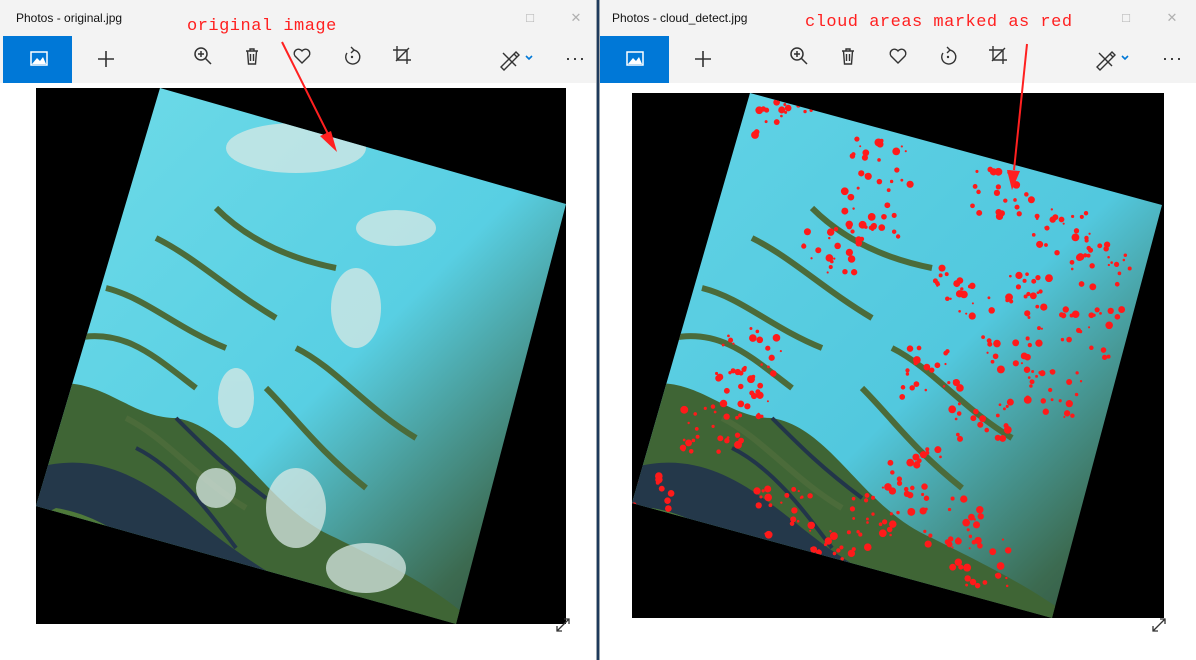  I want to click on zoom-in-icon, so click(799, 56).